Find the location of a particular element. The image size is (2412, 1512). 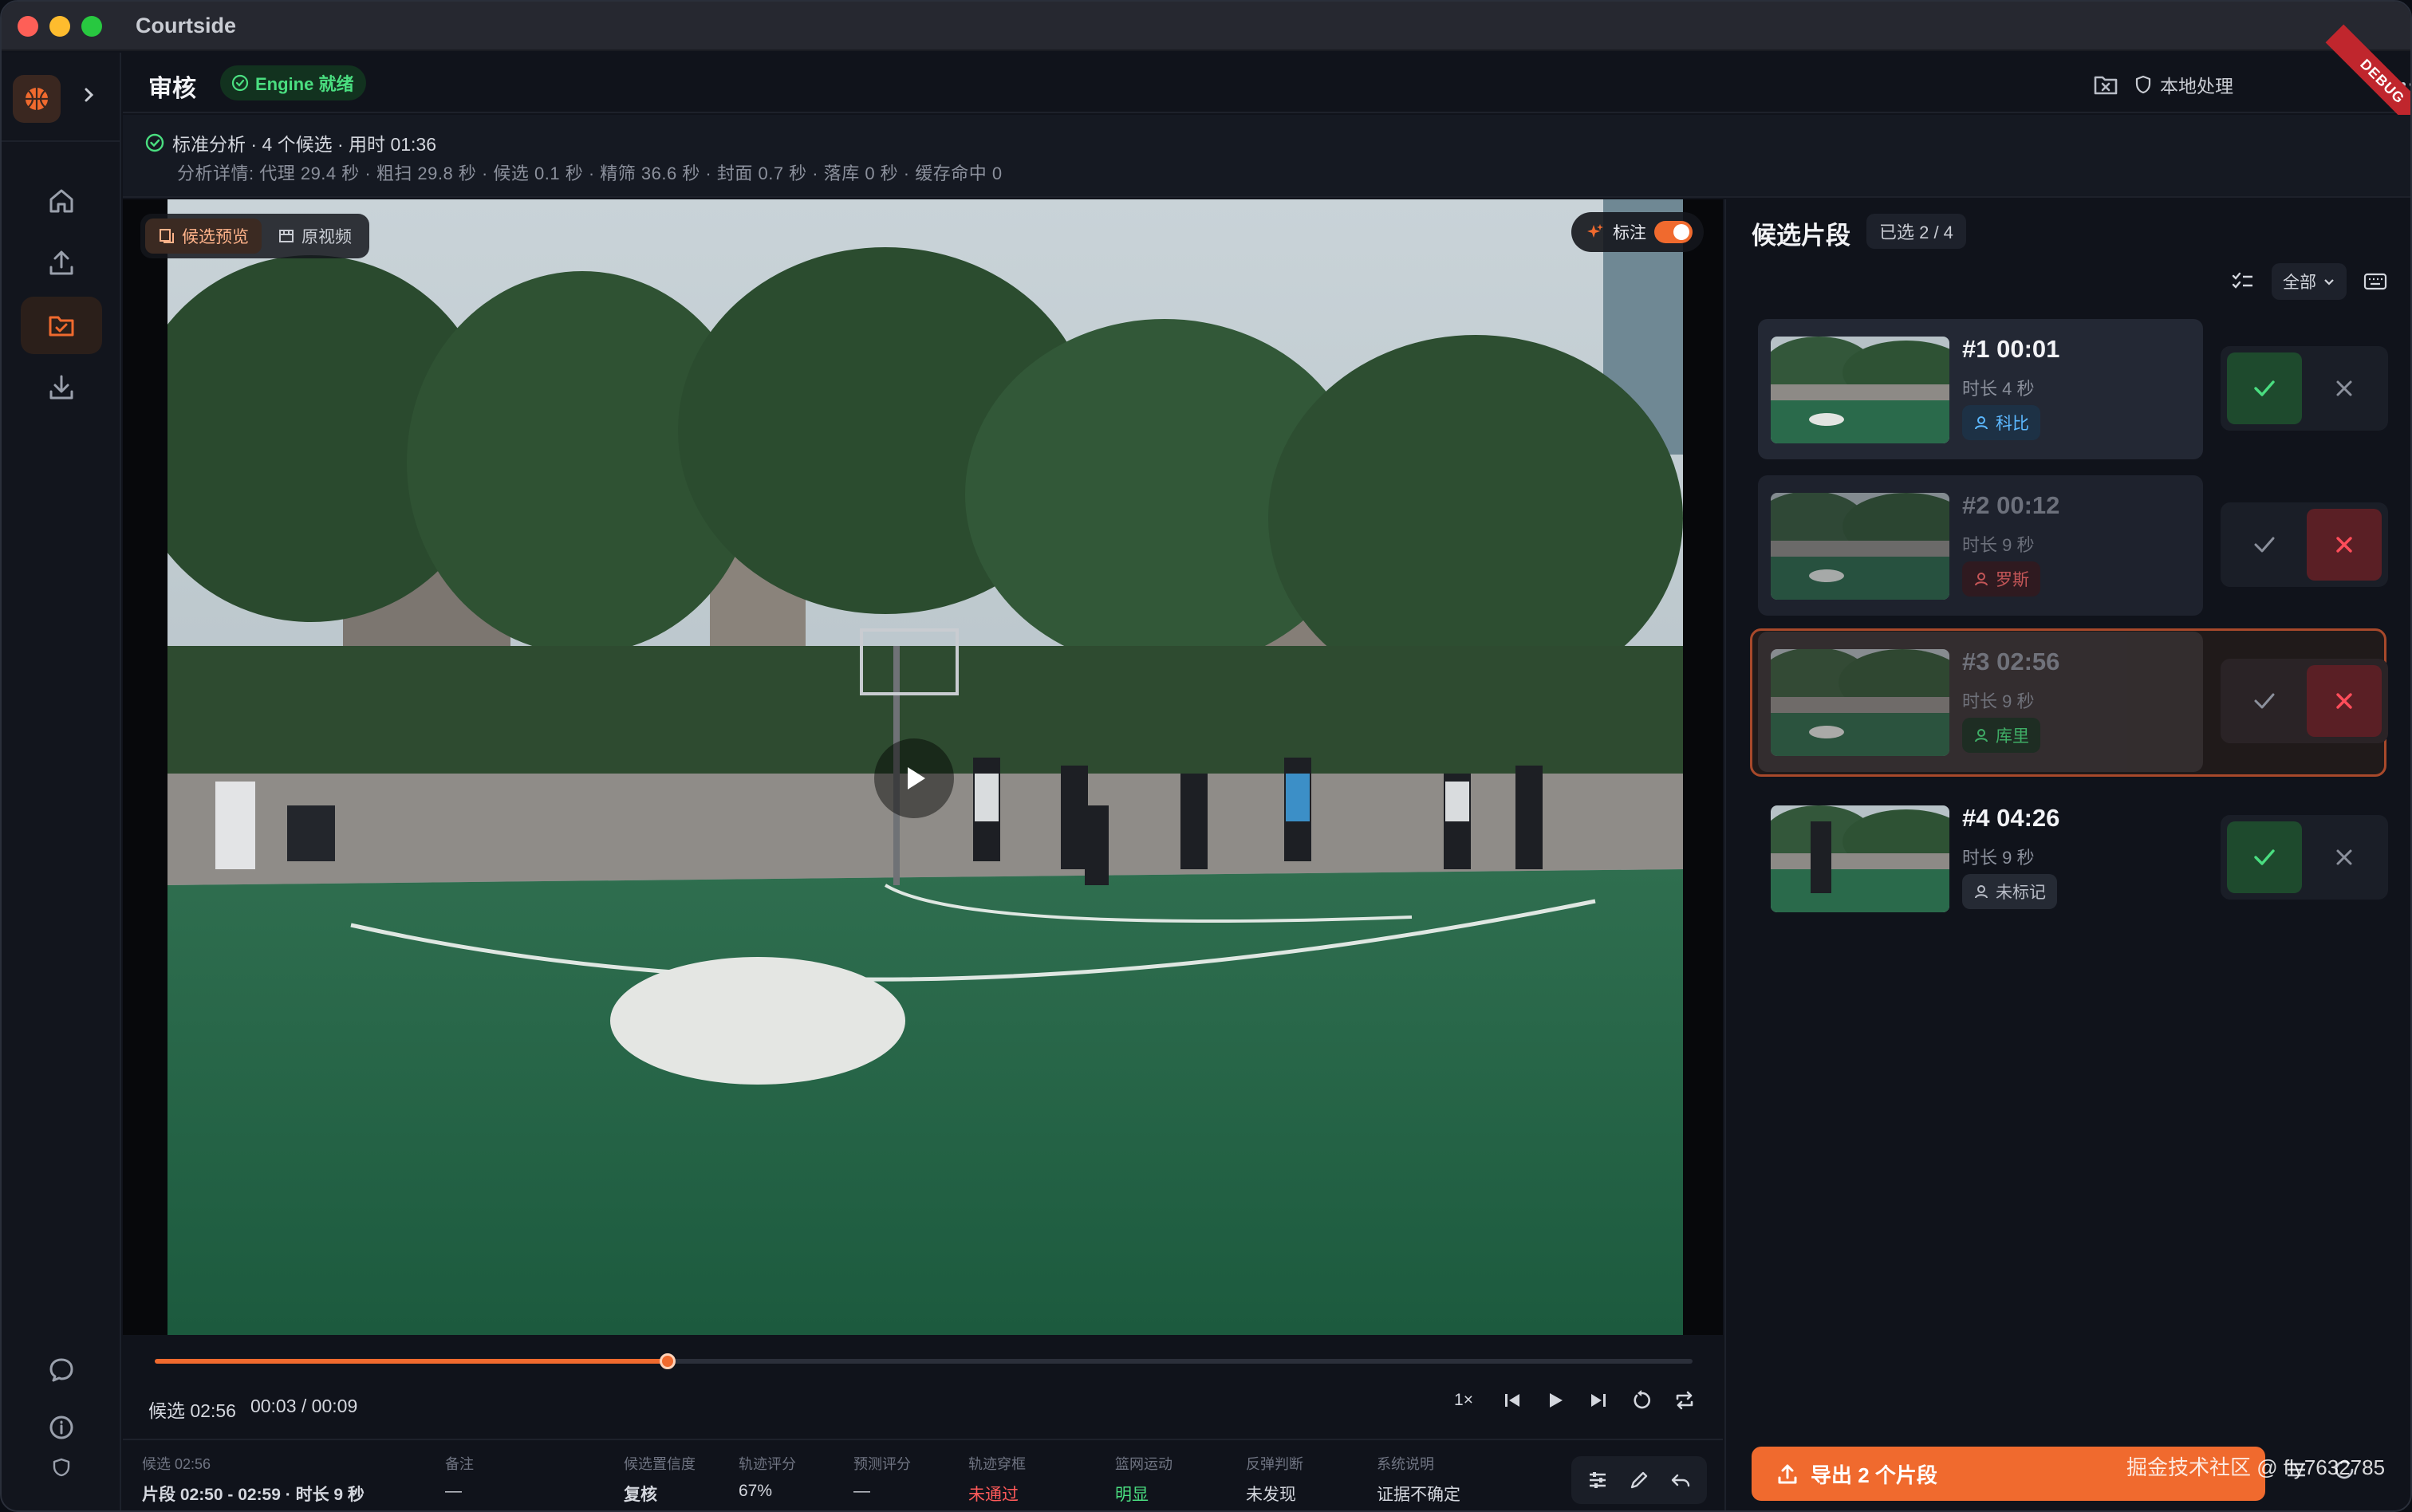

replay-icon is located at coordinates (1642, 1399).